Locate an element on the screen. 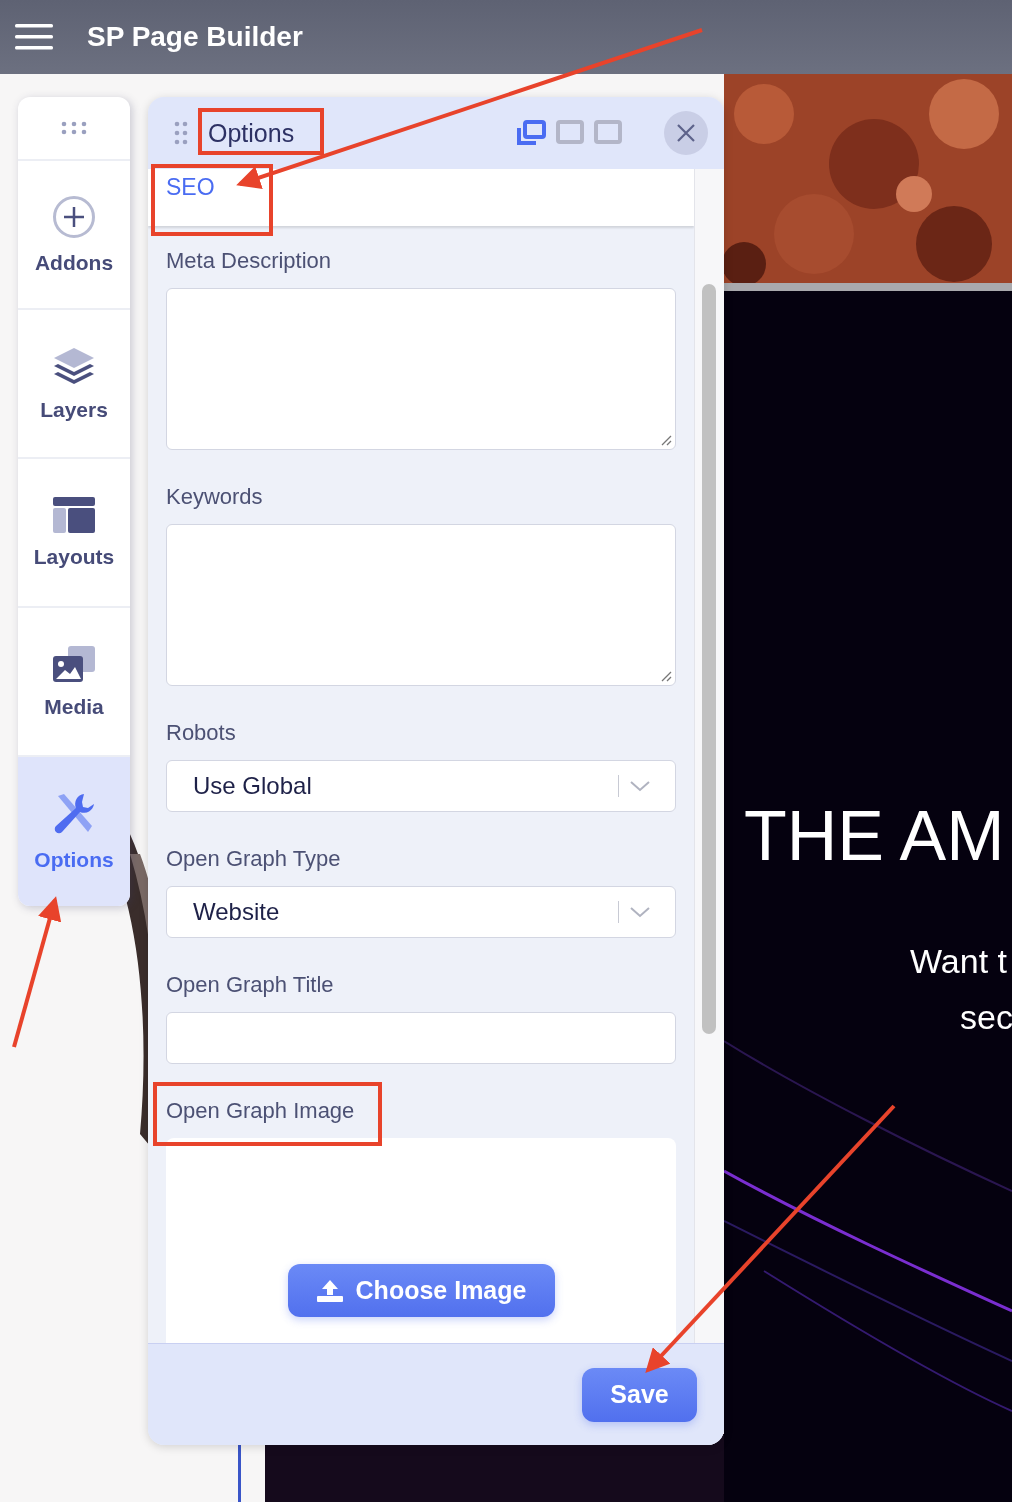  hero-heading: THE AM is located at coordinates (875, 836).